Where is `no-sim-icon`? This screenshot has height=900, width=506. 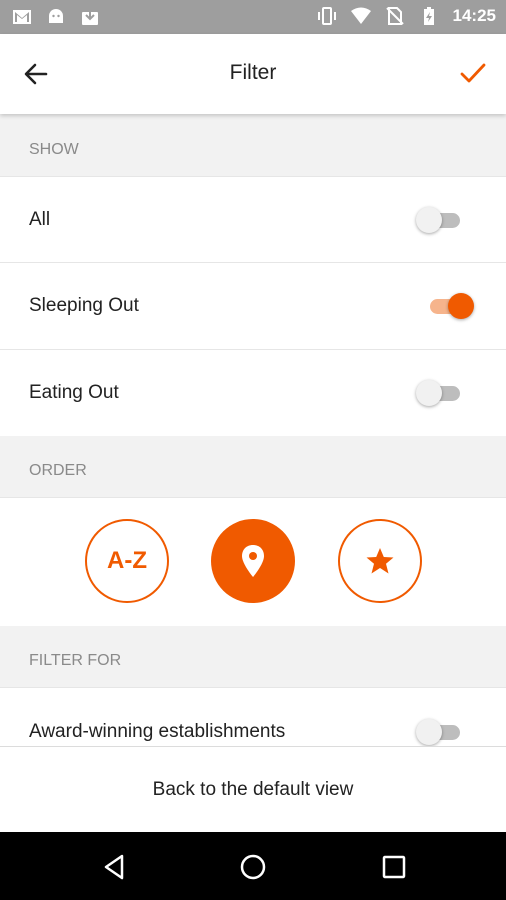
no-sim-icon is located at coordinates (394, 16).